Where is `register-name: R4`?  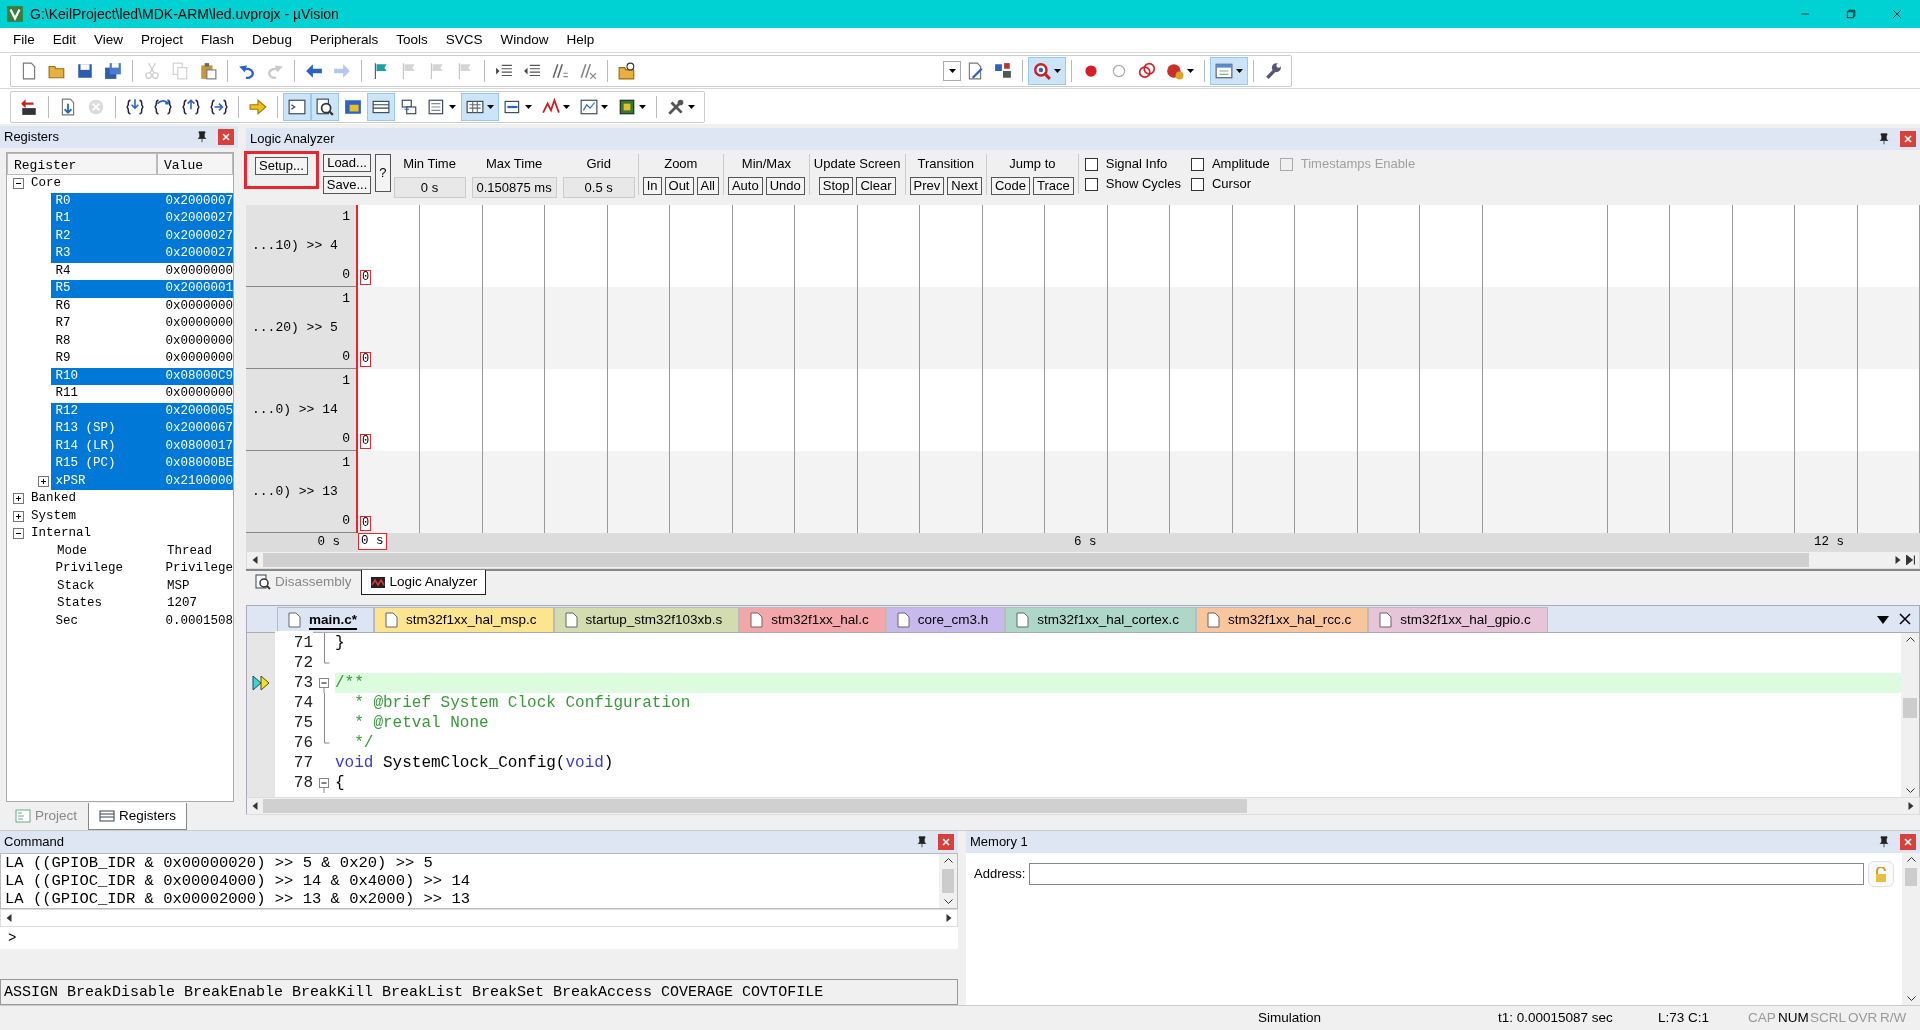
register-name: R4 is located at coordinates (108, 271).